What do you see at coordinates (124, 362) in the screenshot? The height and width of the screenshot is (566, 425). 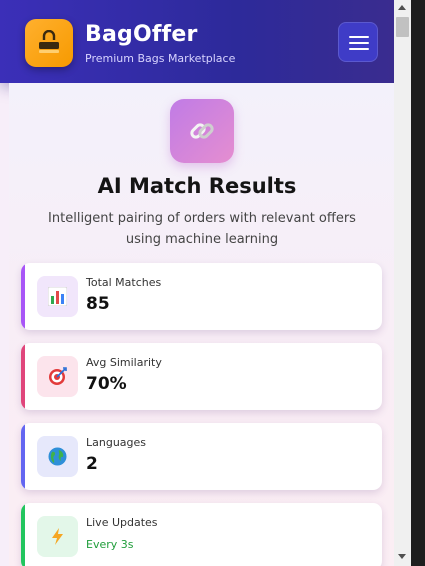 I see `stat-label: Avg Similarity` at bounding box center [124, 362].